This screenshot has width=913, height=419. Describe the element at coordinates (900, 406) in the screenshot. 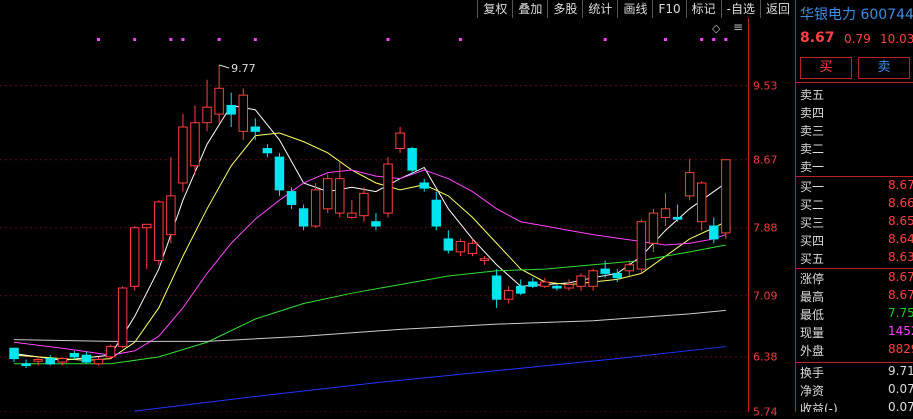

I see `stat-row-value: 0.079` at that location.